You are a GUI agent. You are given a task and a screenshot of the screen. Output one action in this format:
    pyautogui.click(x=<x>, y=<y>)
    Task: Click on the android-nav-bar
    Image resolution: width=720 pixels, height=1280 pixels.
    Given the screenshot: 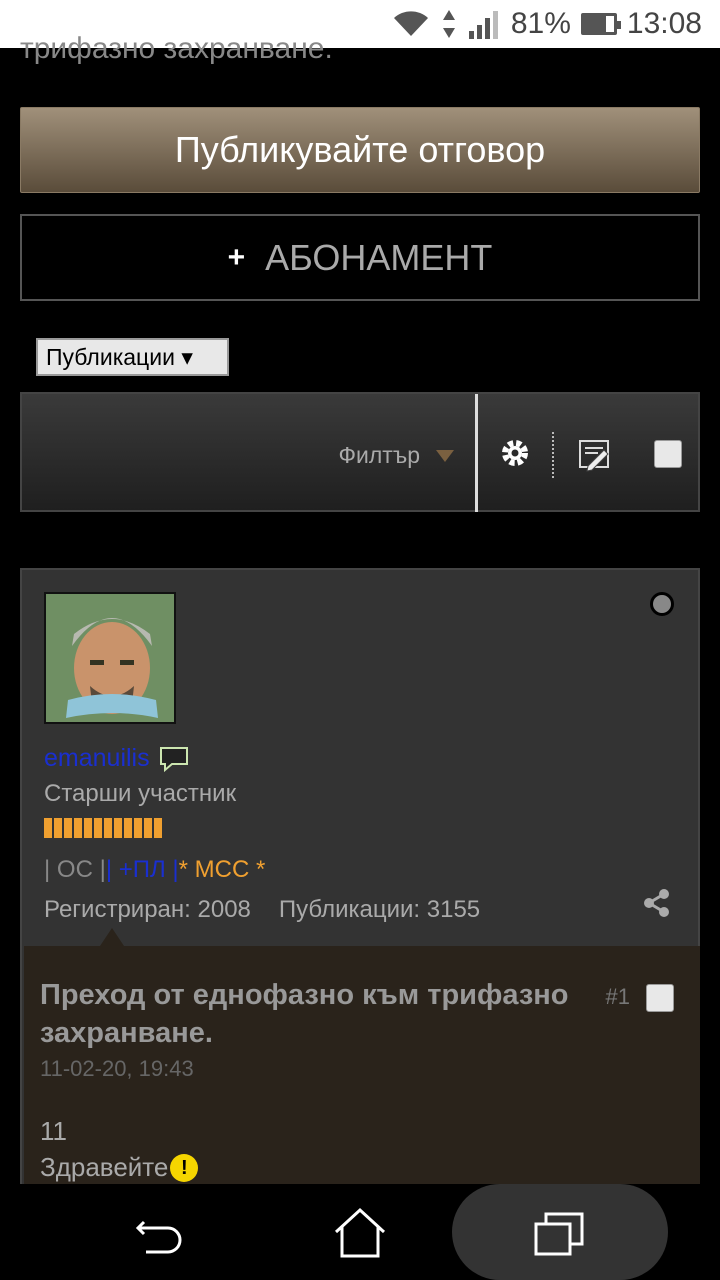 What is the action you would take?
    pyautogui.click(x=360, y=1232)
    